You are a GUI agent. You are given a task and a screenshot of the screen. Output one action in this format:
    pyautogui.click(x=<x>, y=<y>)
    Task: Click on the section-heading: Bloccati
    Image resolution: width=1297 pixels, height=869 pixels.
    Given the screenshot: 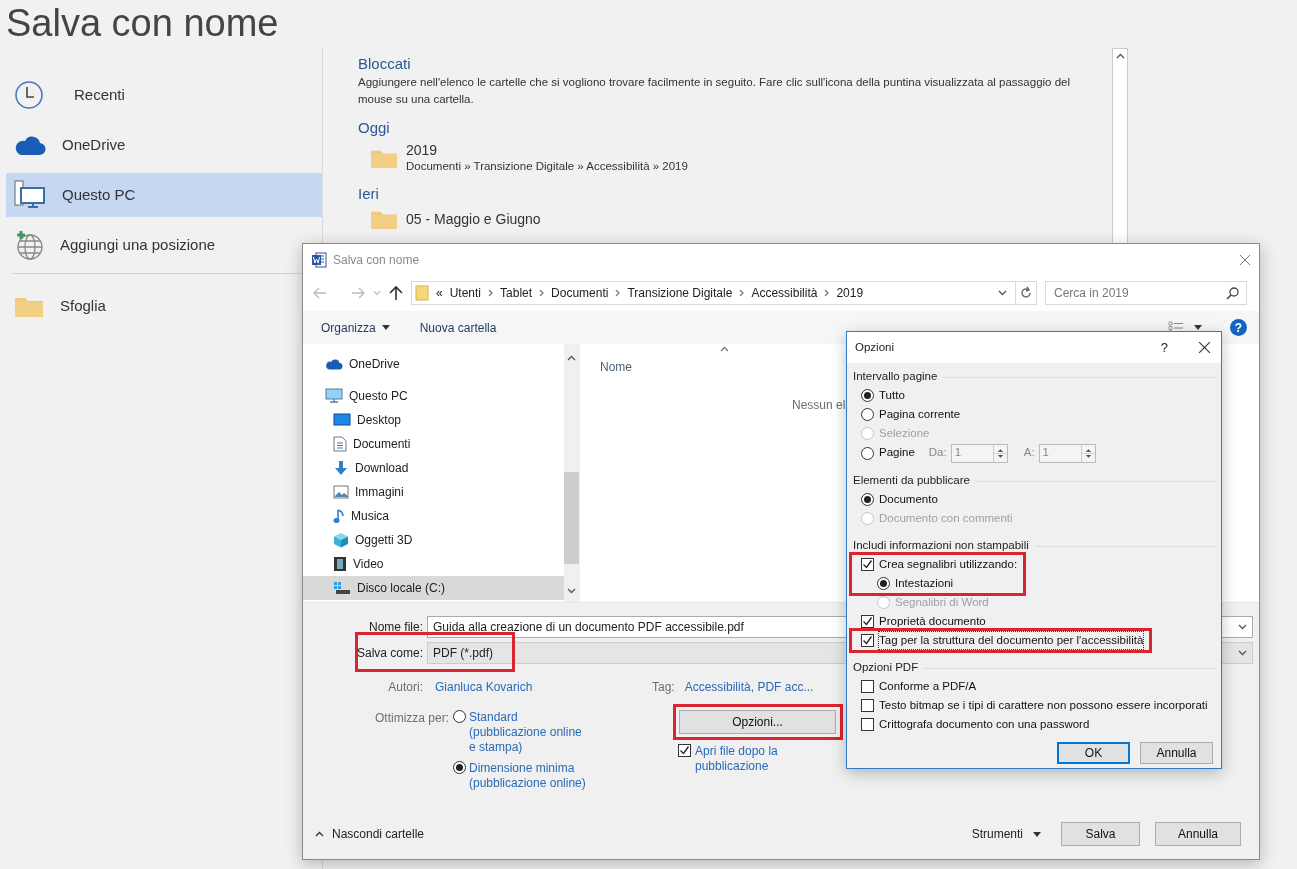 What is the action you would take?
    pyautogui.click(x=384, y=64)
    